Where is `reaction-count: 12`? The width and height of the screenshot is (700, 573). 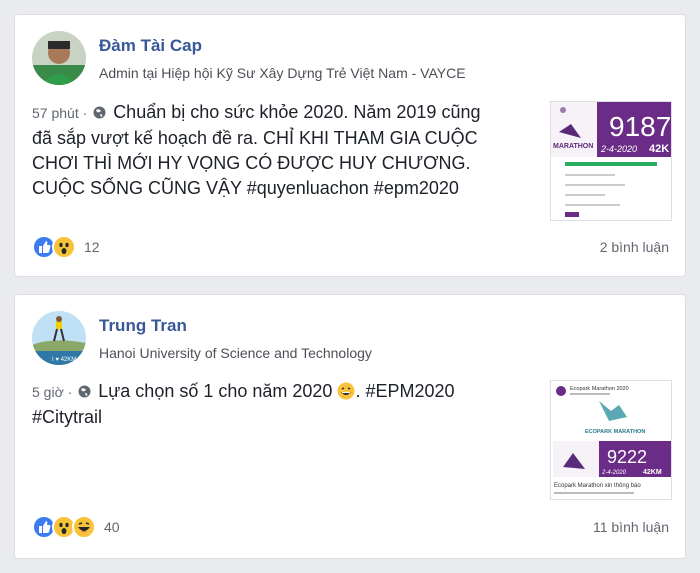 reaction-count: 12 is located at coordinates (92, 247).